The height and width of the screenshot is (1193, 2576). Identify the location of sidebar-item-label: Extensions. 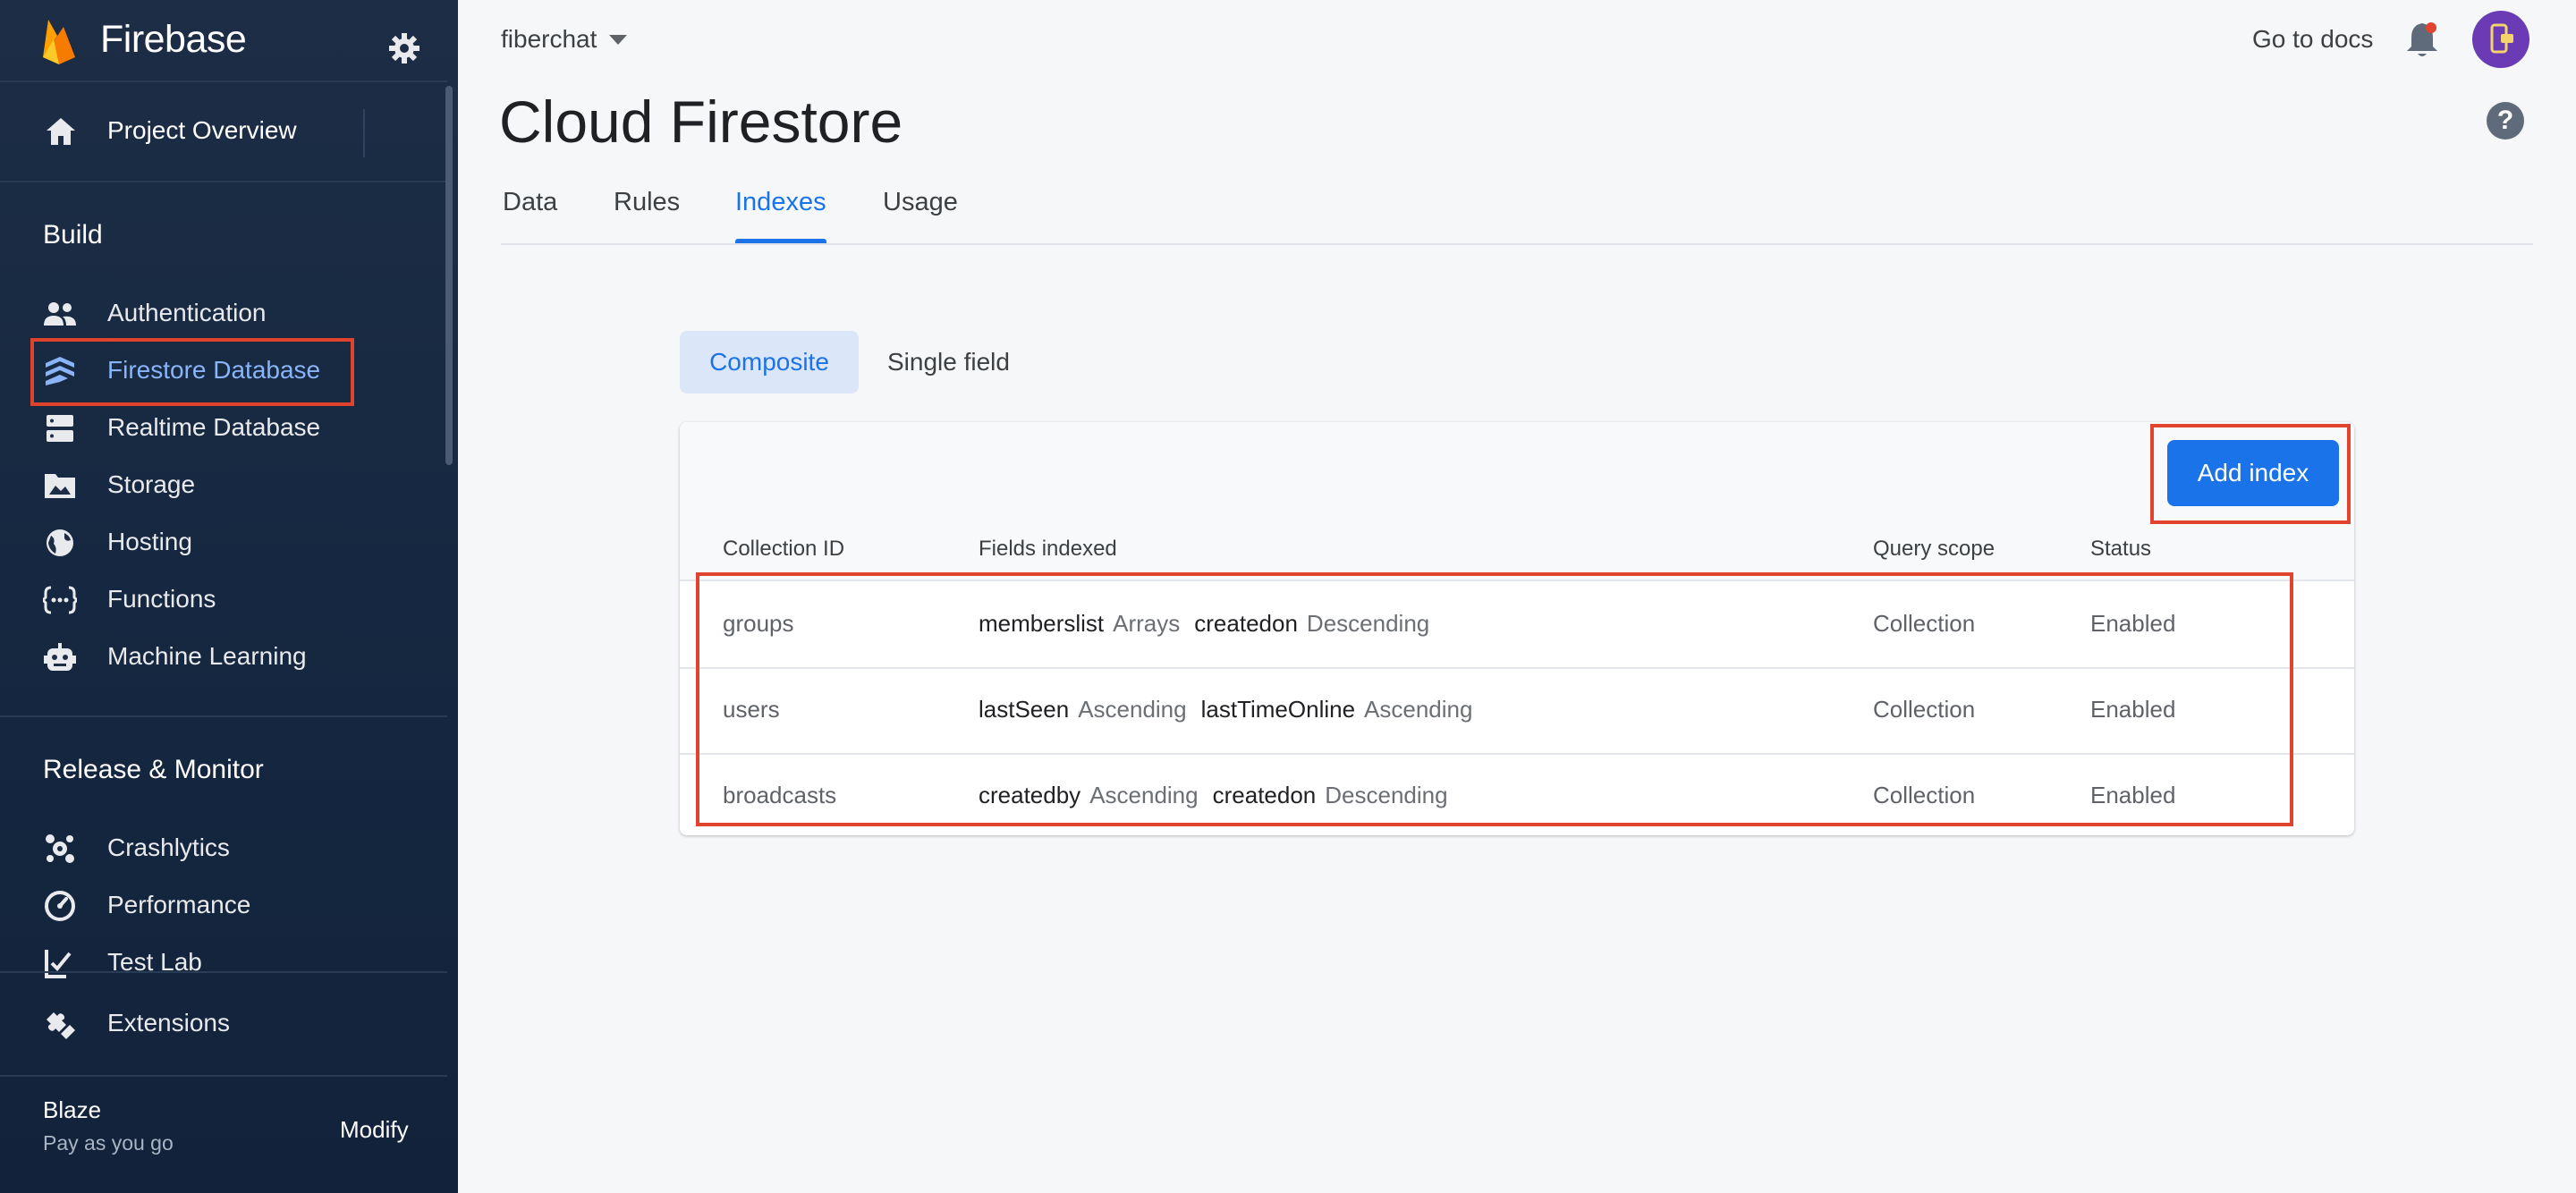
(168, 1022).